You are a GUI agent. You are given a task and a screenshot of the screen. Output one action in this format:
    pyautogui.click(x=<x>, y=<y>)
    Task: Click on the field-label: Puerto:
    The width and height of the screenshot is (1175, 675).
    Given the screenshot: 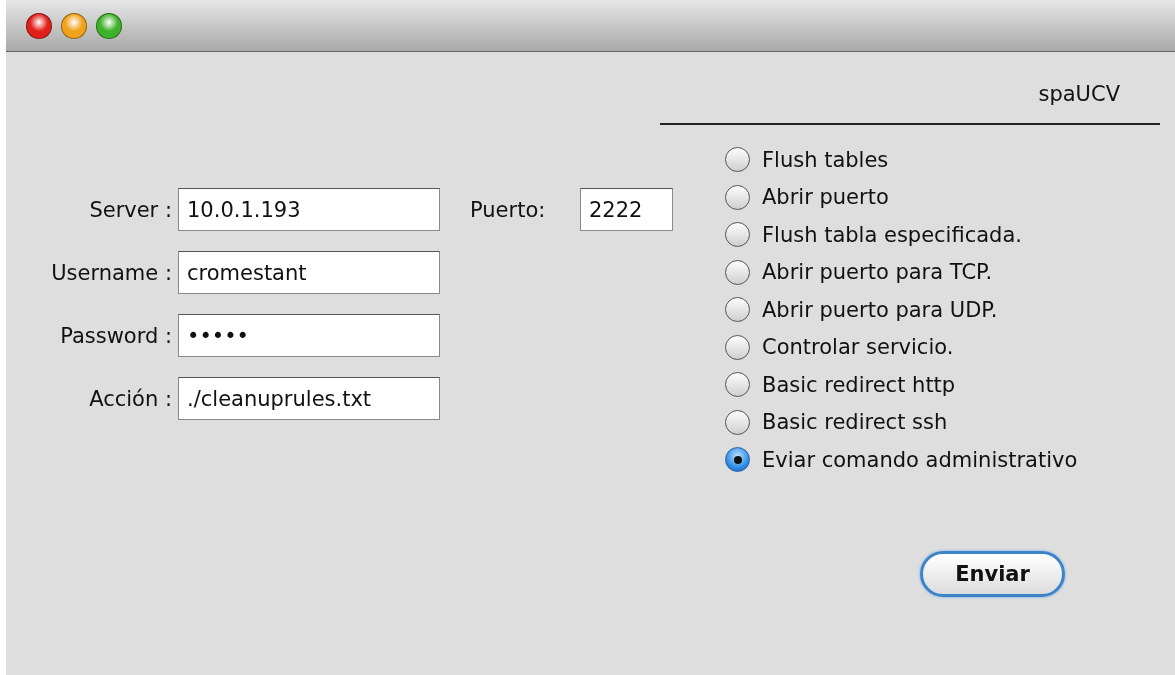 What is the action you would take?
    pyautogui.click(x=508, y=209)
    